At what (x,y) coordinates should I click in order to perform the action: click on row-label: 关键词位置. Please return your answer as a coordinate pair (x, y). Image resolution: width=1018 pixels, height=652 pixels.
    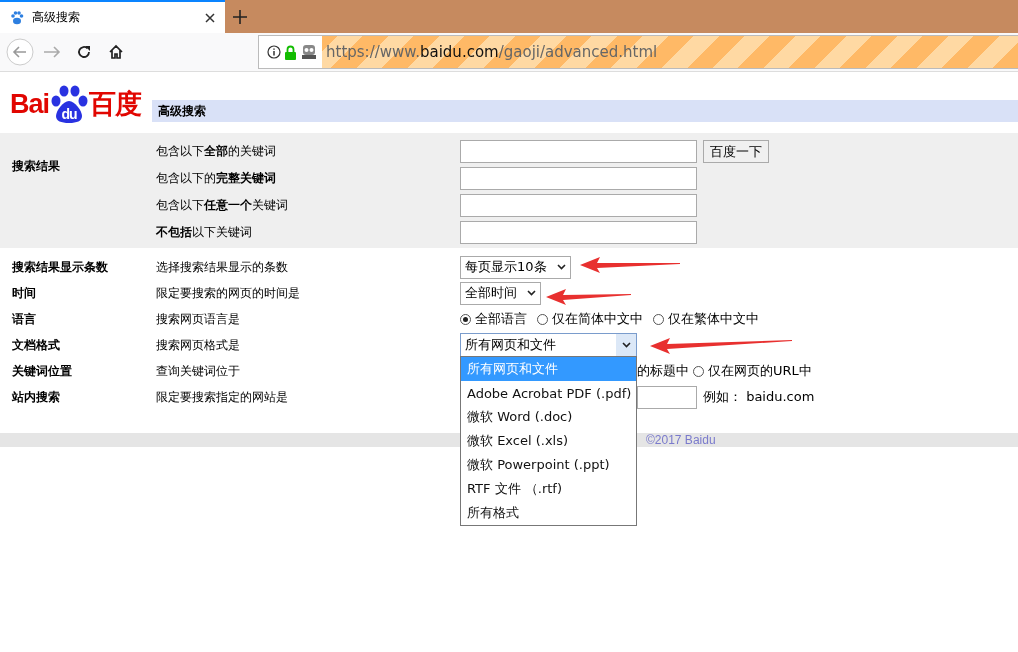
    Looking at the image, I should click on (42, 371).